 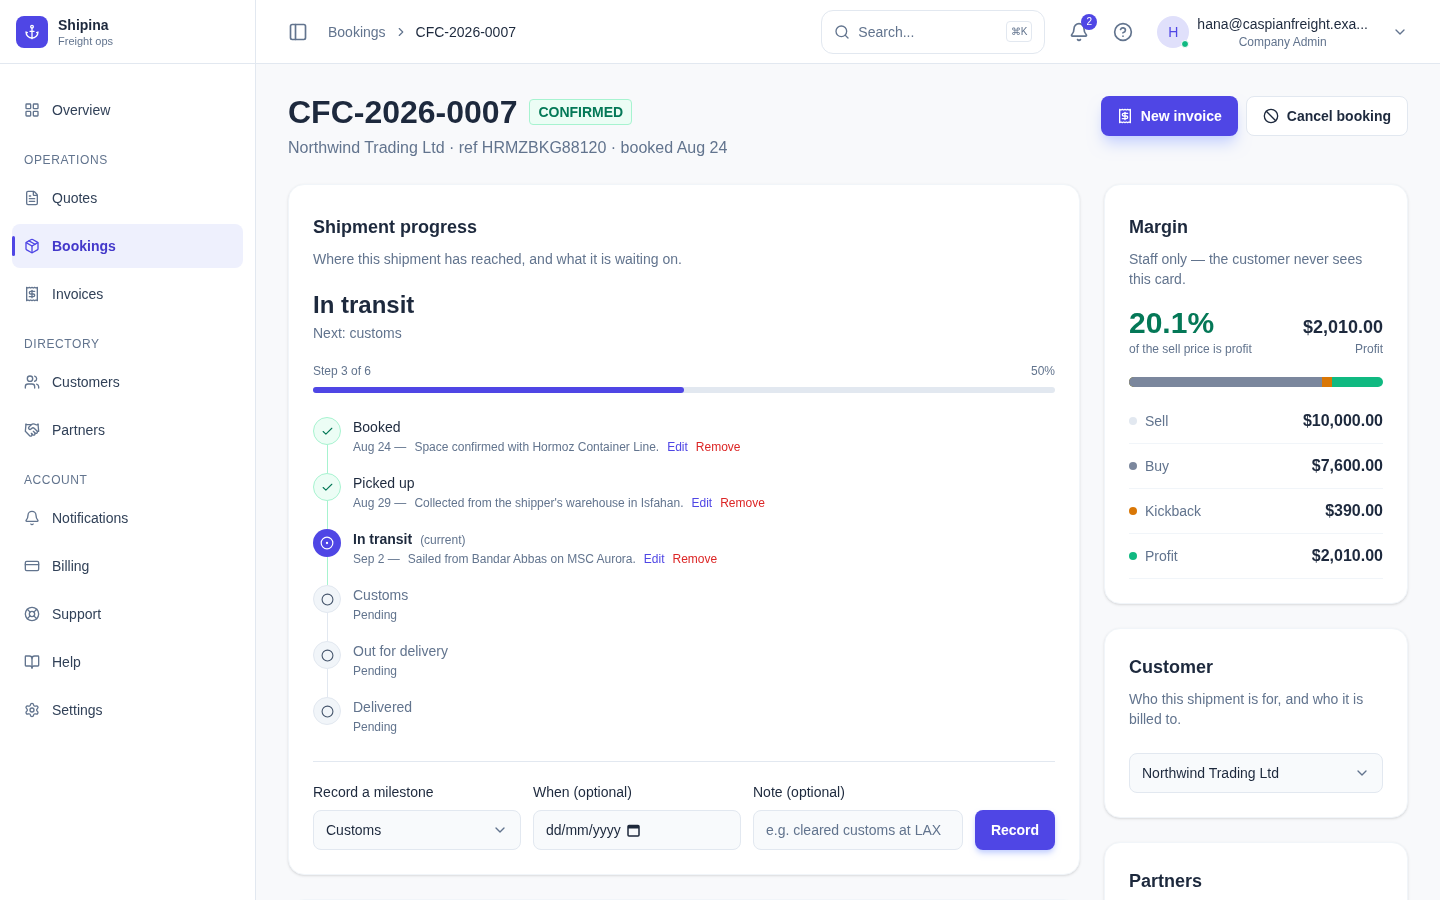 What do you see at coordinates (581, 112) in the screenshot?
I see `status-badge: CONFIRMED` at bounding box center [581, 112].